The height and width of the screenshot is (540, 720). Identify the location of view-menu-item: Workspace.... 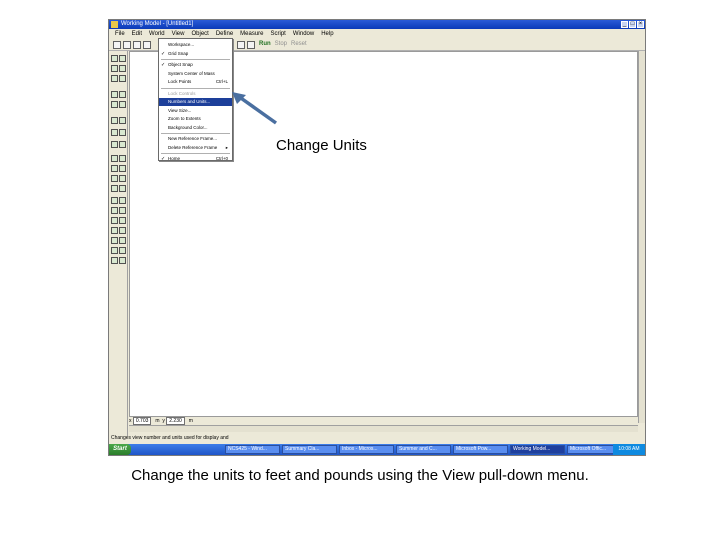
(195, 45).